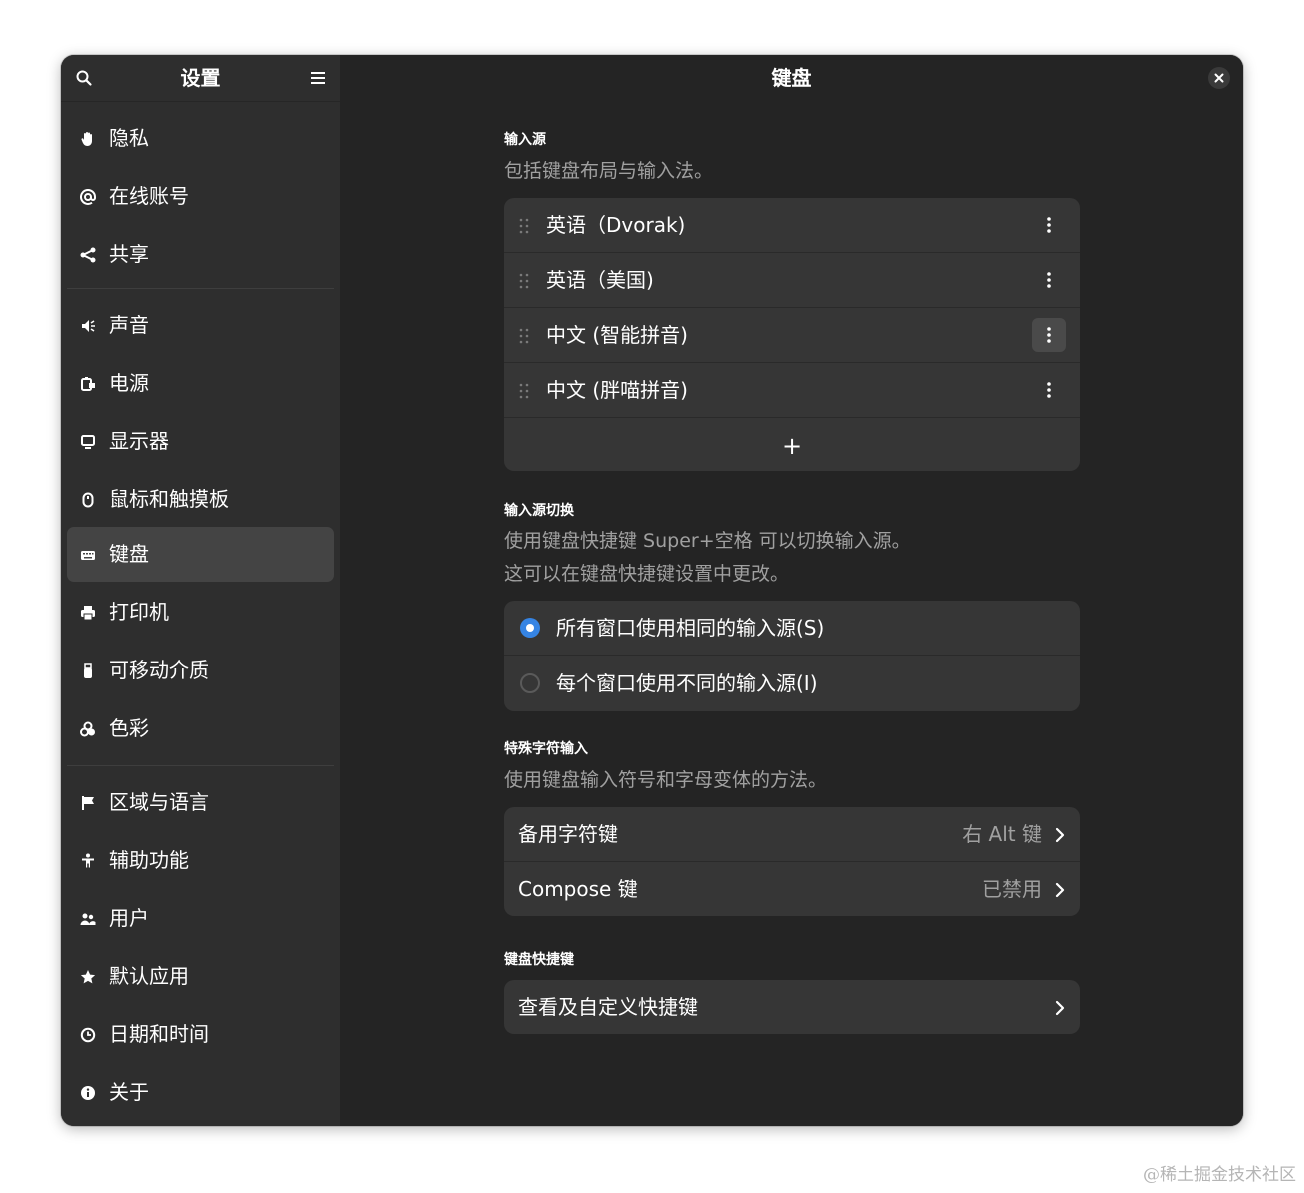  Describe the element at coordinates (88, 255) in the screenshot. I see `share-icon` at that location.